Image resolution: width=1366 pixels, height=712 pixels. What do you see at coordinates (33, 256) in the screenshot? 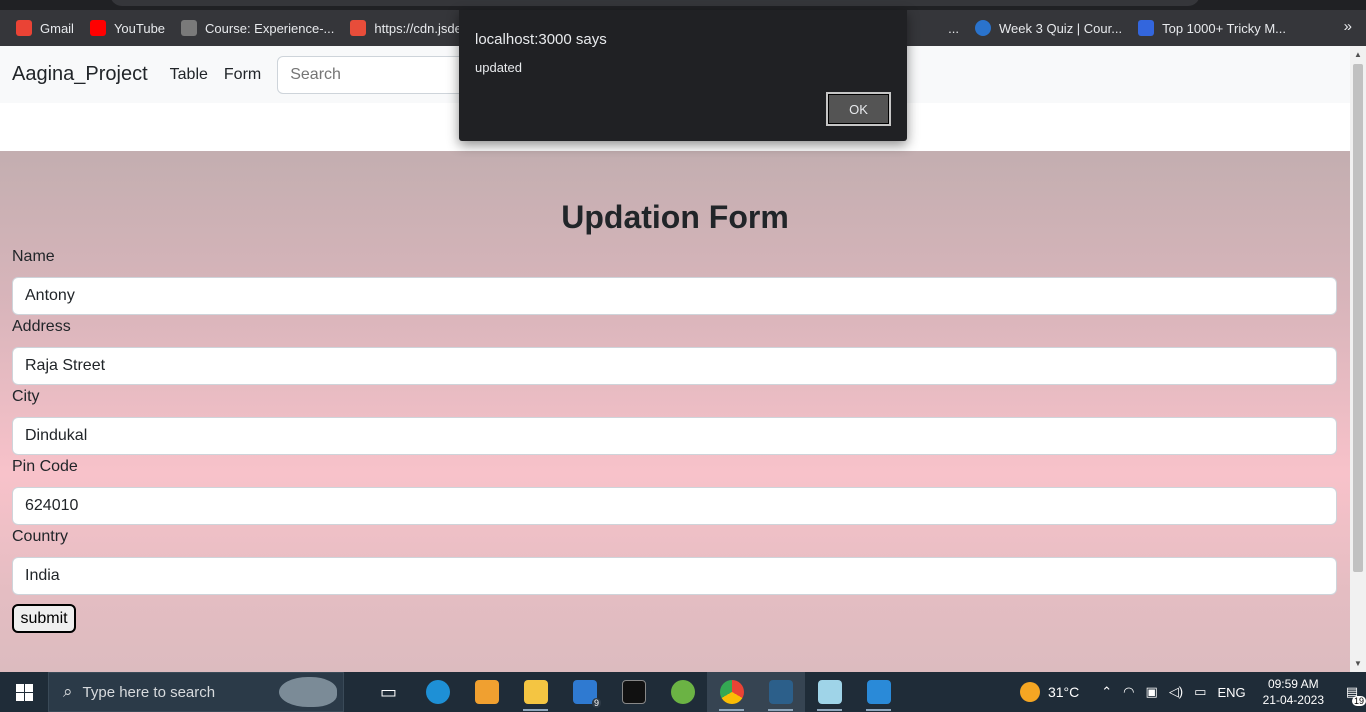
I see `name-label: Name` at bounding box center [33, 256].